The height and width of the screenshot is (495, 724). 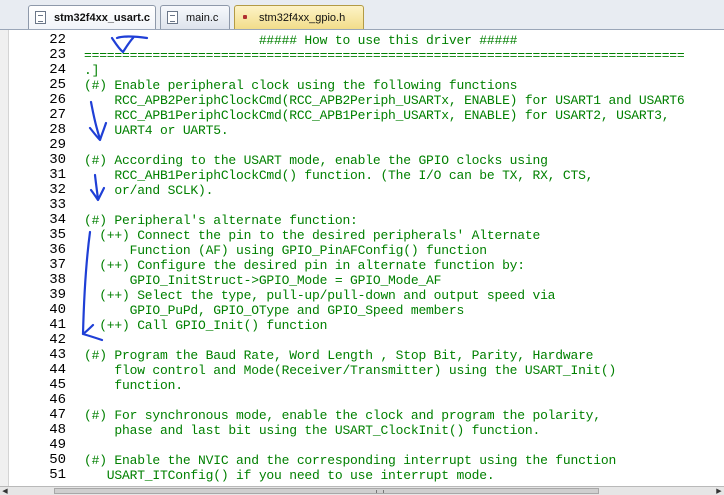 What do you see at coordinates (57, 55) in the screenshot?
I see `line-number: 23` at bounding box center [57, 55].